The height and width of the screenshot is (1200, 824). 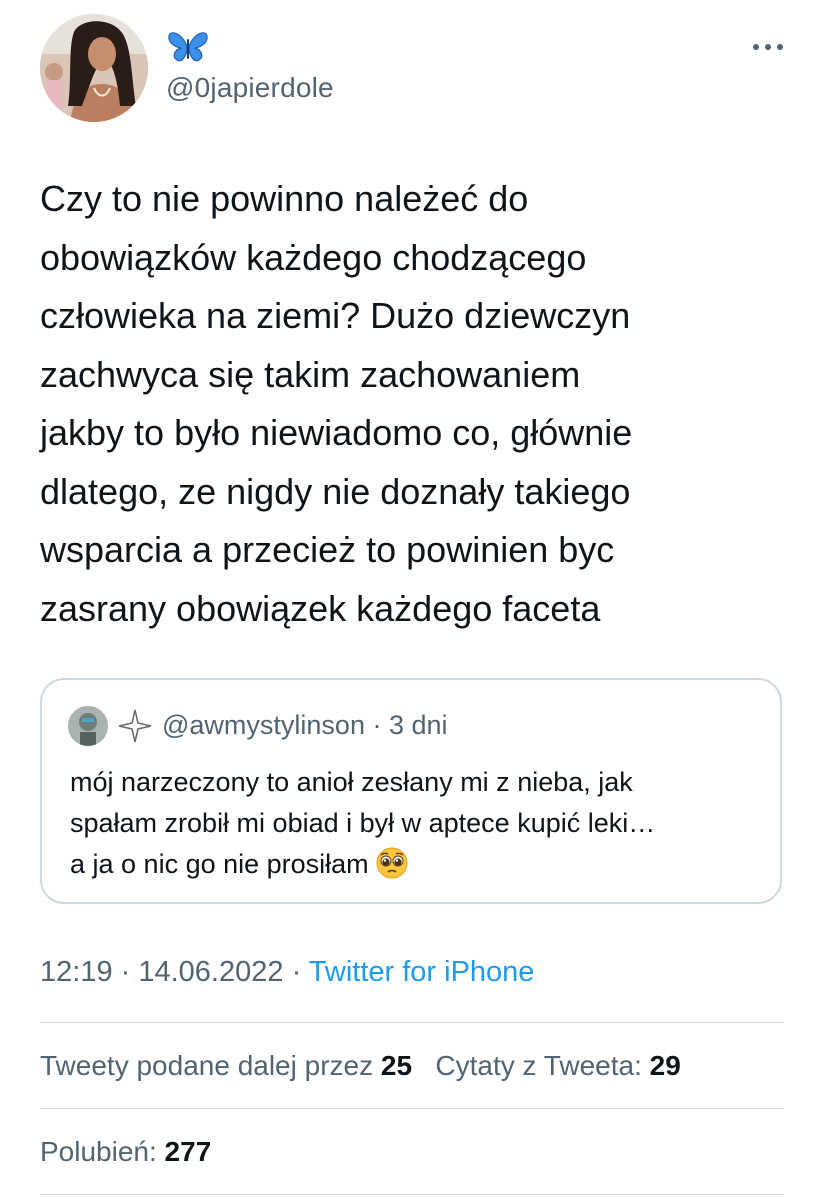 What do you see at coordinates (392, 863) in the screenshot?
I see `pleading-face-emoji-icon` at bounding box center [392, 863].